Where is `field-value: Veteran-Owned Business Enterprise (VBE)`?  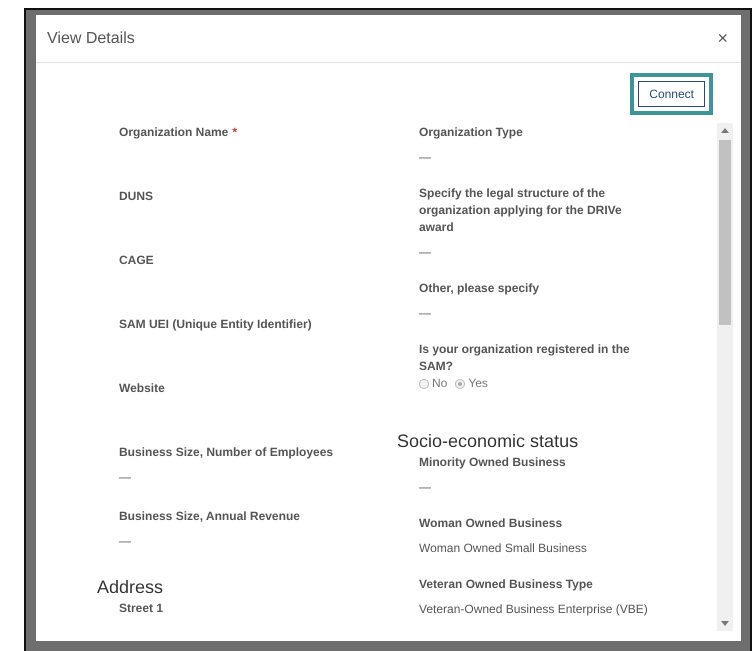 field-value: Veteran-Owned Business Enterprise (VBE) is located at coordinates (534, 609).